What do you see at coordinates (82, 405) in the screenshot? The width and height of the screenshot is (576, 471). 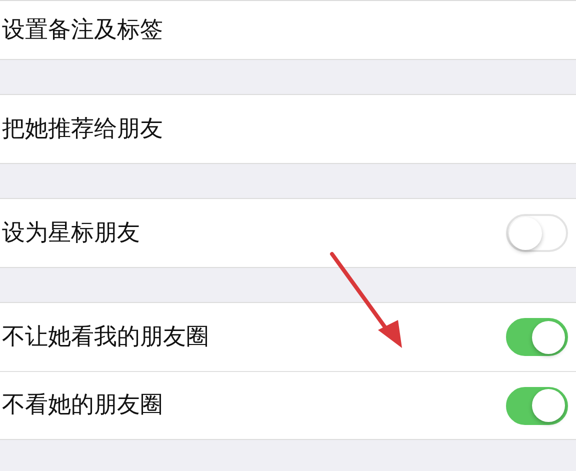 I see `setting-label: 不看她的朋友圈` at bounding box center [82, 405].